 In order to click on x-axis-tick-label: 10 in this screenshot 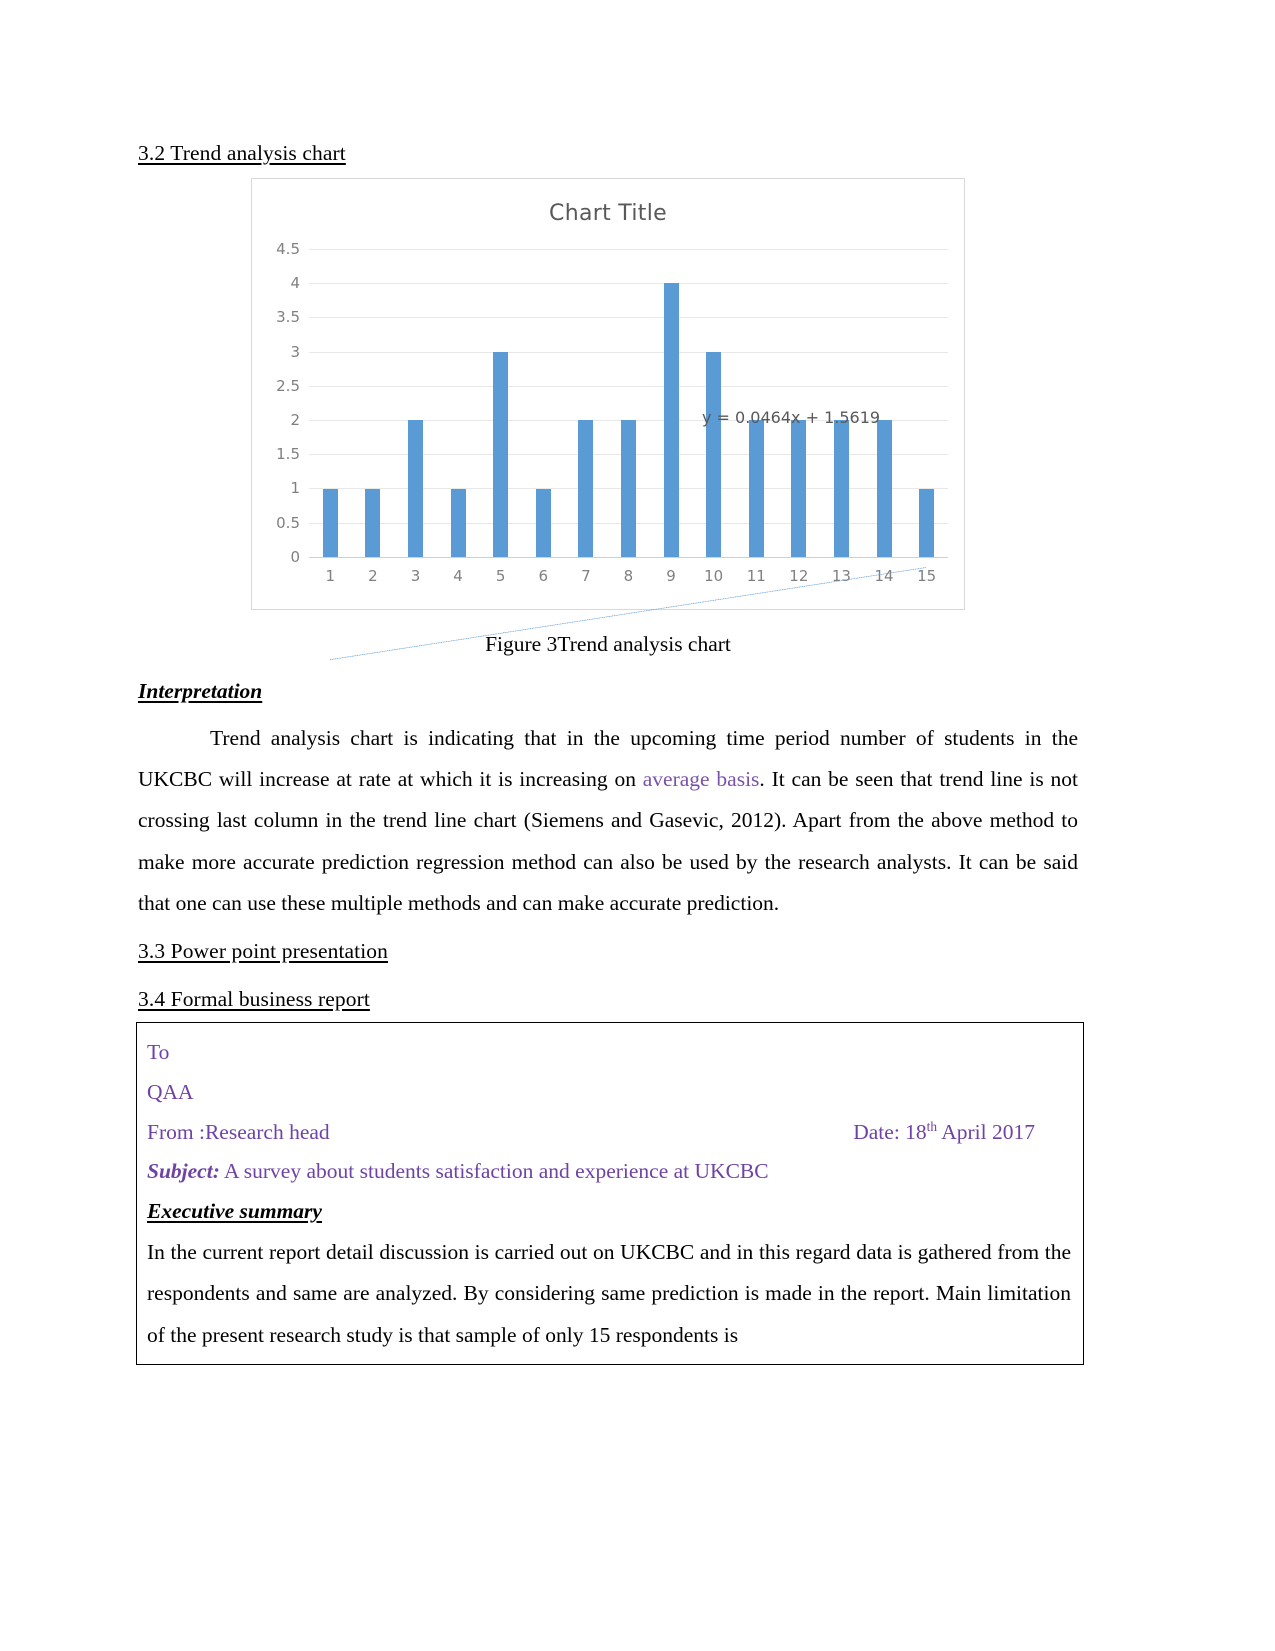, I will do `click(714, 575)`.